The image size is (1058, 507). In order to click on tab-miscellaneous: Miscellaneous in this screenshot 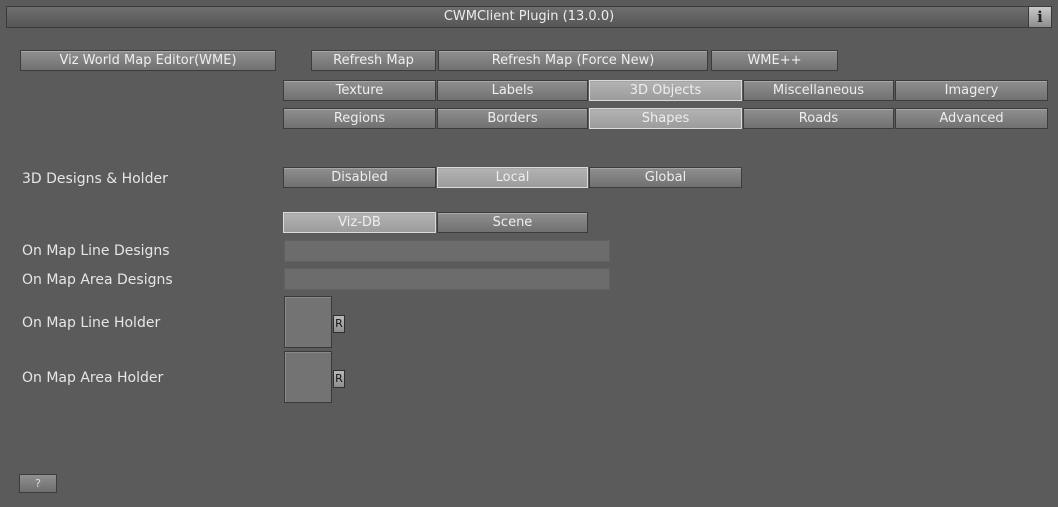, I will do `click(818, 90)`.